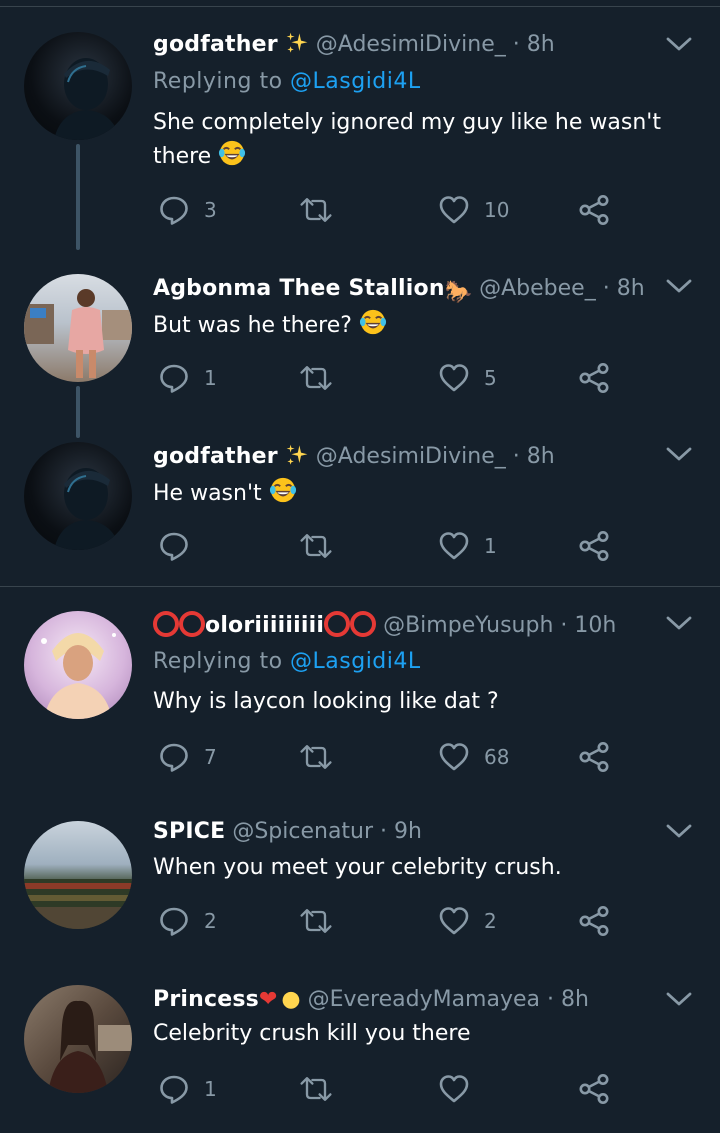  Describe the element at coordinates (357, 867) in the screenshot. I see `tweet-text-line: When you meet your celebrity crush.` at that location.